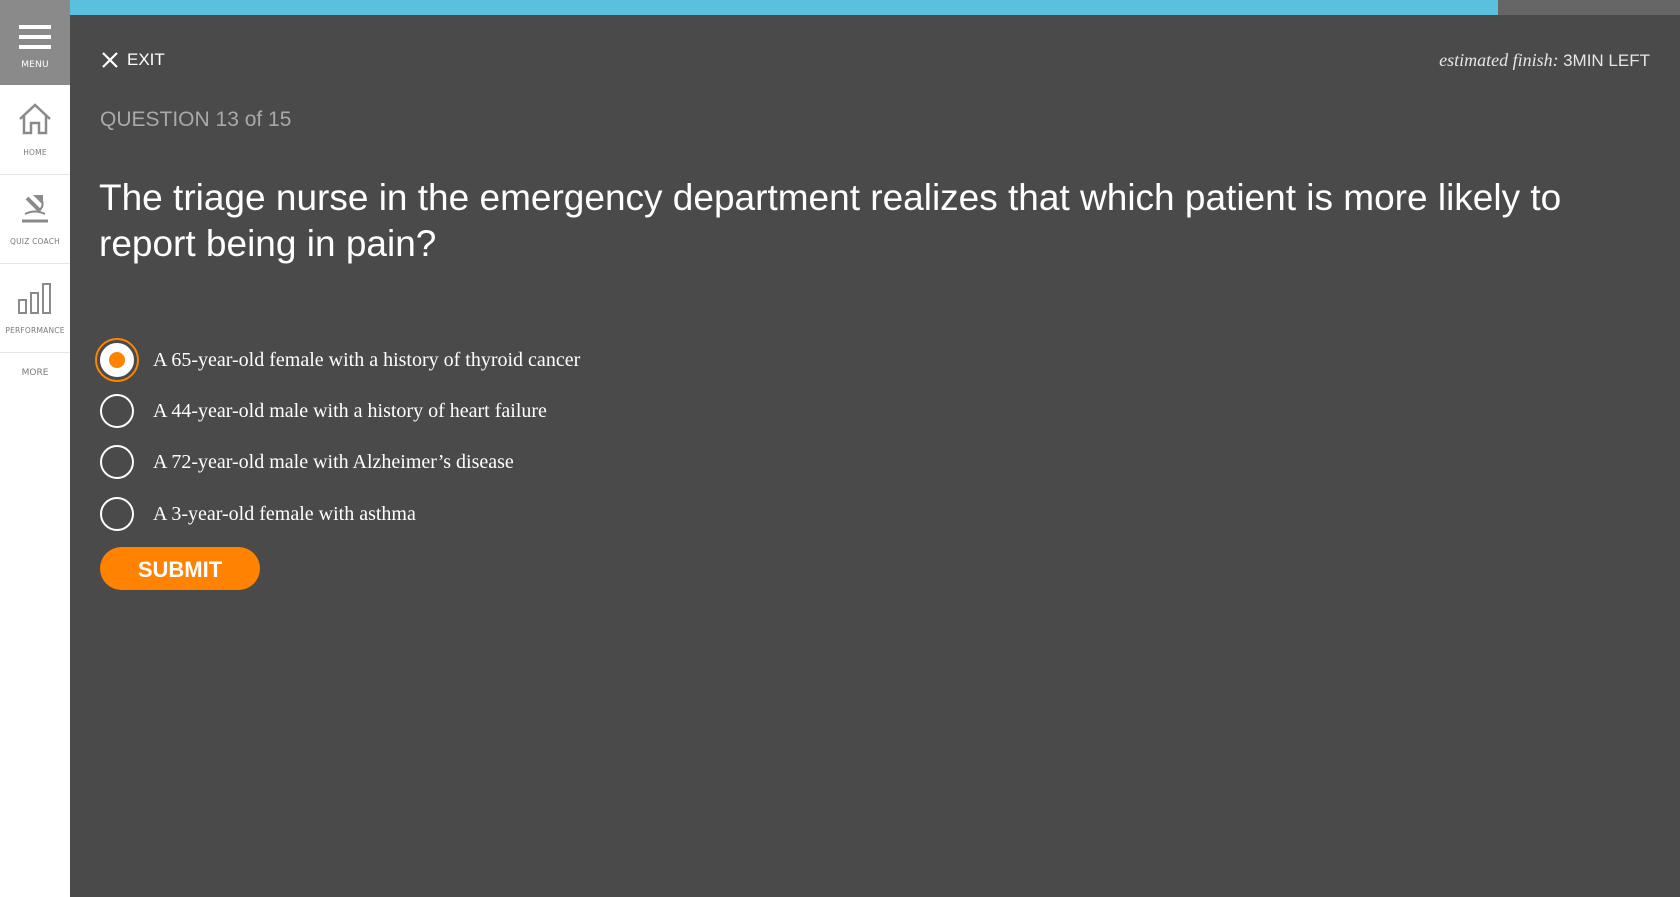 The image size is (1680, 897). What do you see at coordinates (35, 65) in the screenshot?
I see `menu-label: MENU` at bounding box center [35, 65].